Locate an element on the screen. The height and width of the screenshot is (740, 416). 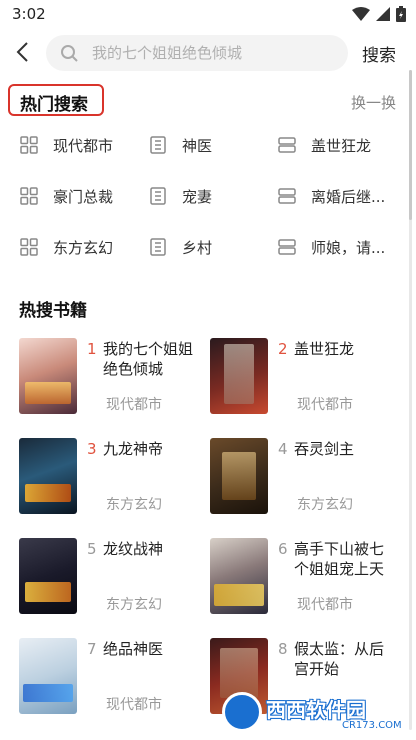
scrollbar-thumb is located at coordinates (410, 145).